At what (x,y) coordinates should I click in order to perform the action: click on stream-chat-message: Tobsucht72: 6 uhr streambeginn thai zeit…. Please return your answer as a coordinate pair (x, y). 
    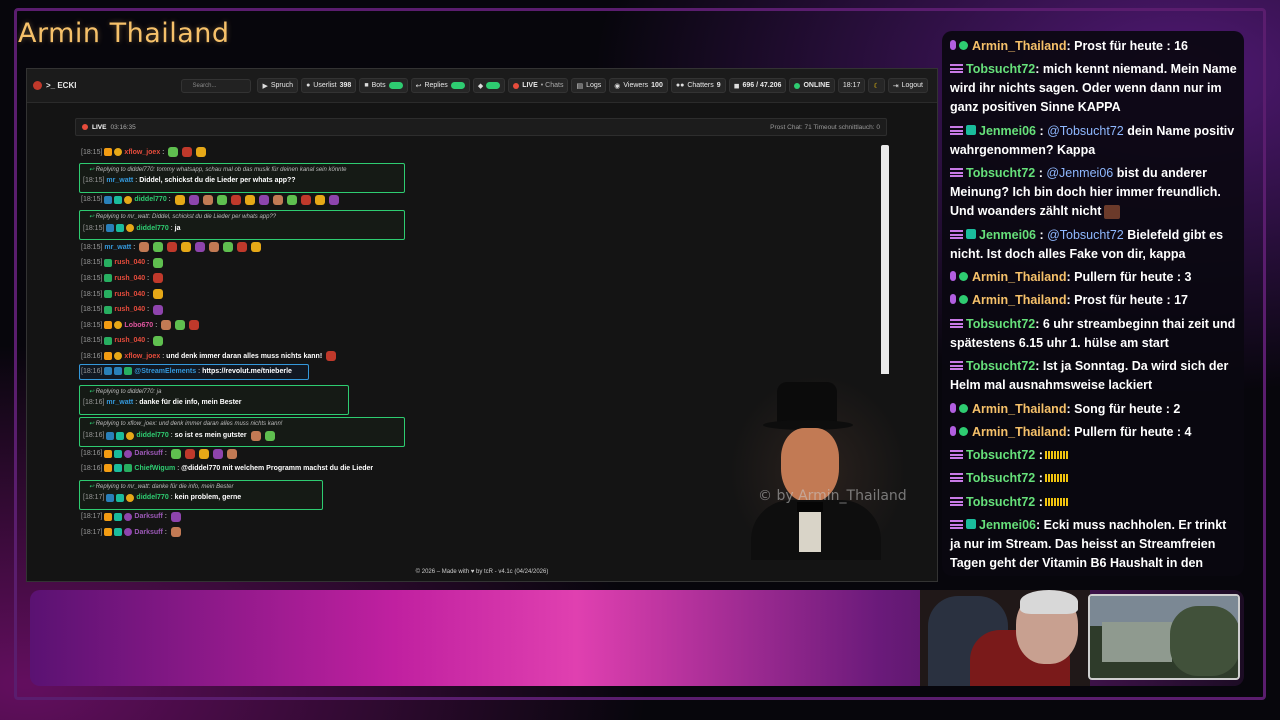
    Looking at the image, I should click on (1095, 334).